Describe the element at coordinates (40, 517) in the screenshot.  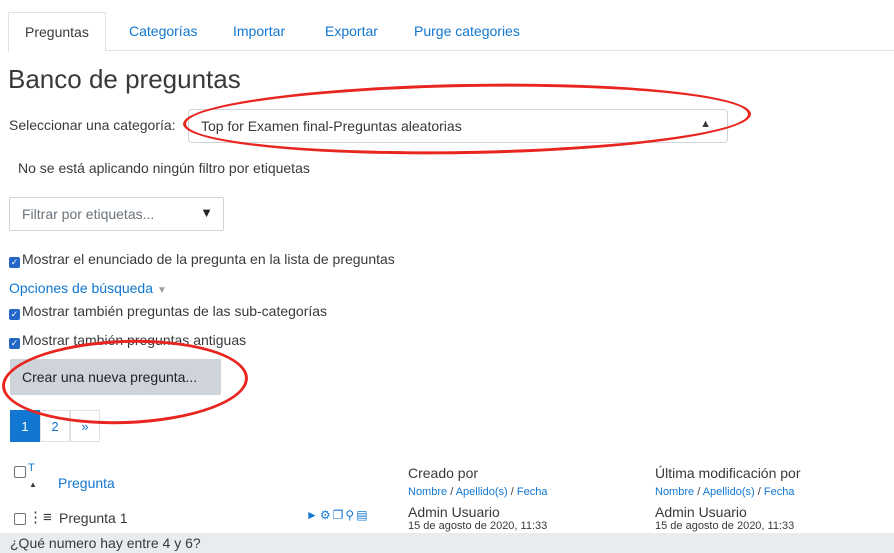
I see `multichoice-icon: ⋮≡` at that location.